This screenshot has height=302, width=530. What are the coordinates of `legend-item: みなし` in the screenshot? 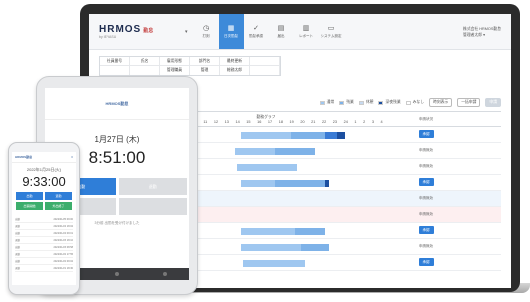 It's located at (415, 102).